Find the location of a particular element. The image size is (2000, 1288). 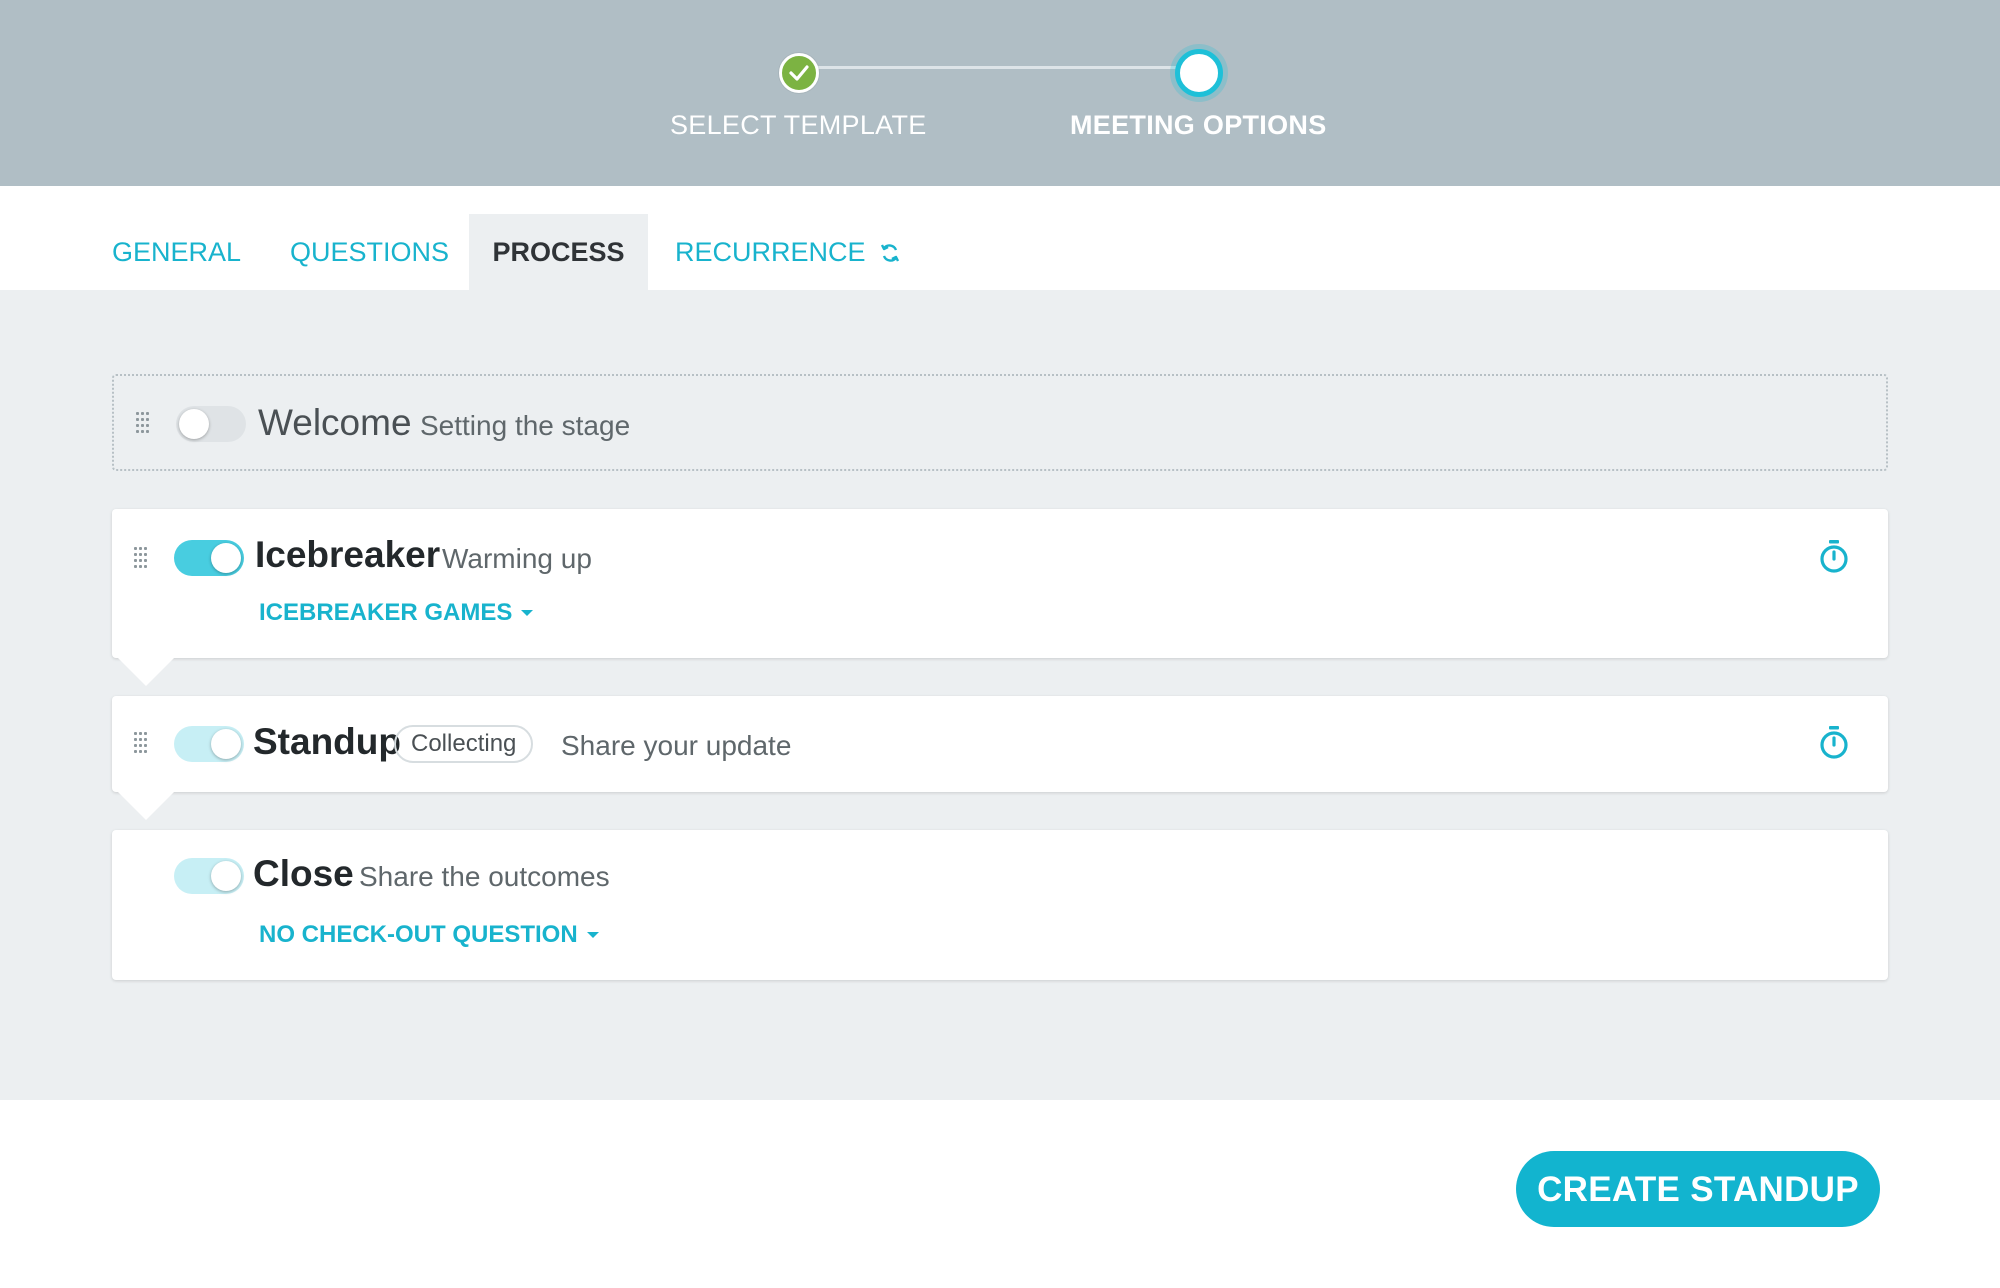

tab-recurrence: RECURRENCE is located at coordinates (788, 252).